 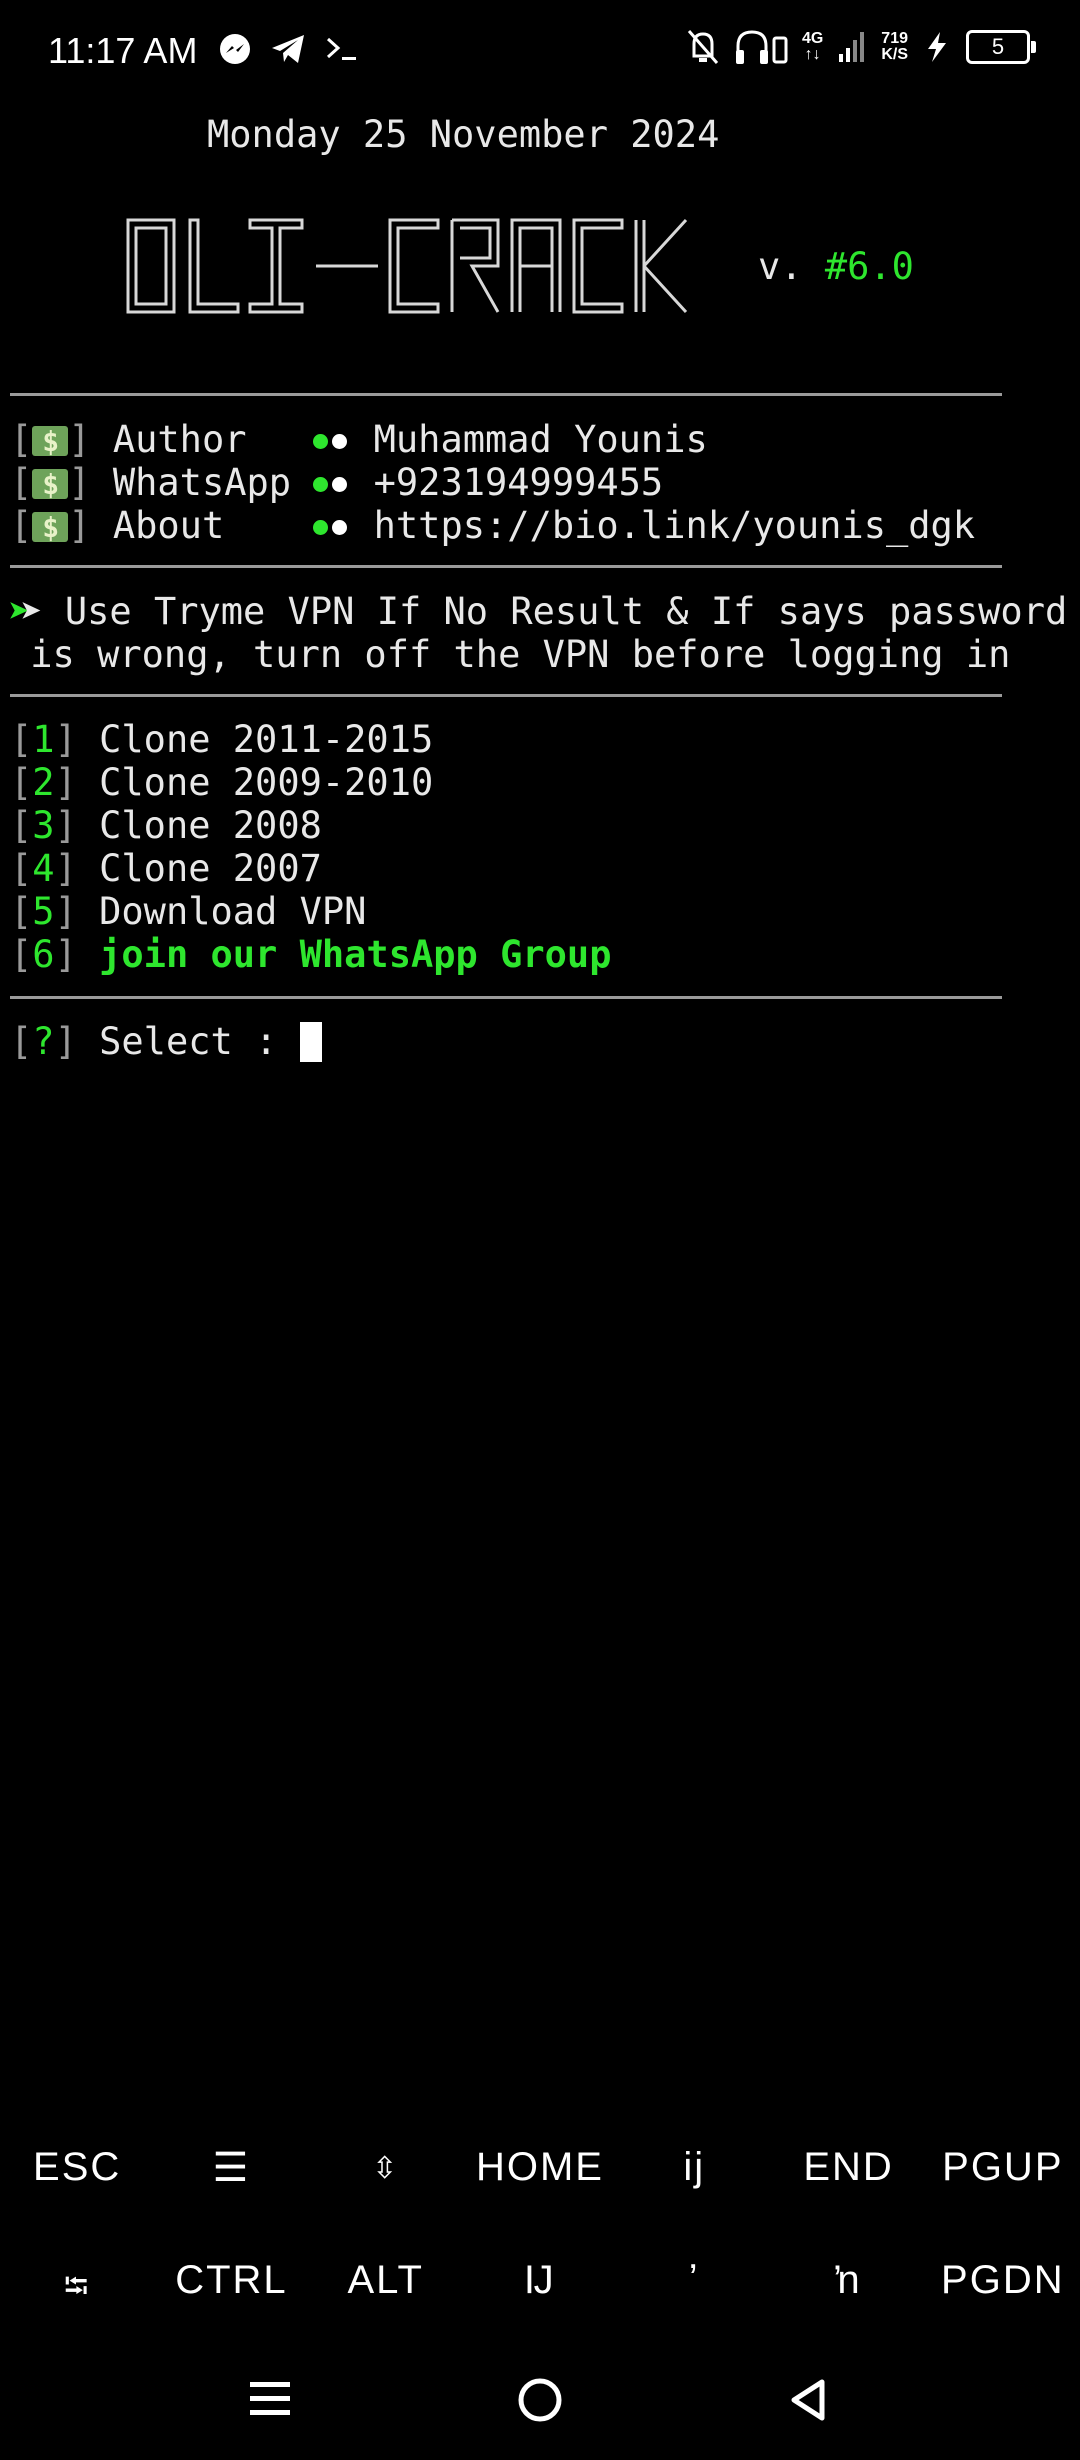 What do you see at coordinates (221, 782) in the screenshot?
I see `menu-item: [2] Clone 2009-2010` at bounding box center [221, 782].